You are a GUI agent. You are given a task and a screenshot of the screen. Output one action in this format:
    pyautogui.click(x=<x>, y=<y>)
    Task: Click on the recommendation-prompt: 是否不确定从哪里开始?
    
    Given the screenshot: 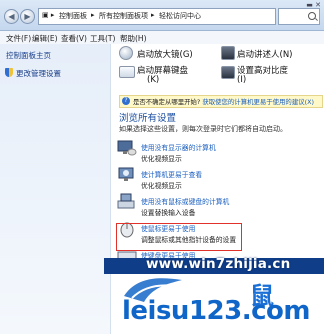 What is the action you would take?
    pyautogui.click(x=167, y=102)
    